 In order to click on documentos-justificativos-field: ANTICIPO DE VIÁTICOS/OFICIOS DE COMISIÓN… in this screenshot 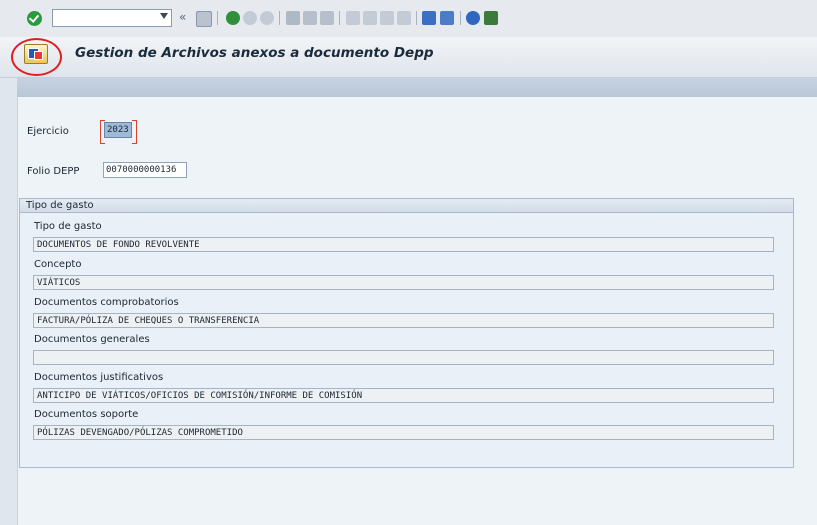, I will do `click(403, 395)`.